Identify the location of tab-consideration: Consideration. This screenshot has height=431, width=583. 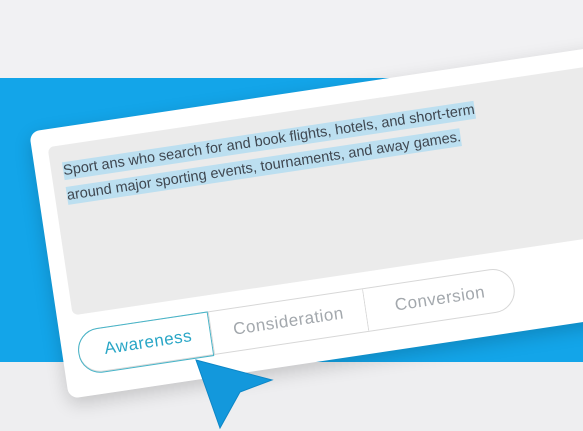
(288, 321).